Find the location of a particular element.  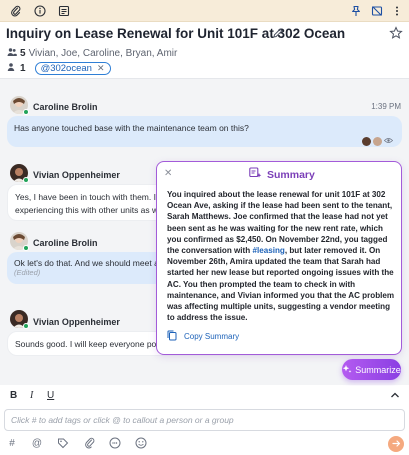

send-icon is located at coordinates (396, 444).